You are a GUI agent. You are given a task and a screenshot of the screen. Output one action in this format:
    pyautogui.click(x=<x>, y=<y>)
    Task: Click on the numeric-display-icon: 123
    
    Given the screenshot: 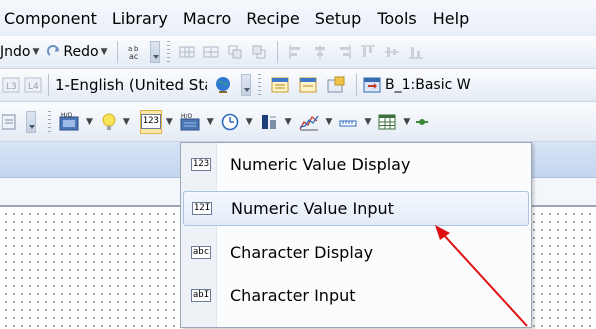 What is the action you would take?
    pyautogui.click(x=201, y=165)
    